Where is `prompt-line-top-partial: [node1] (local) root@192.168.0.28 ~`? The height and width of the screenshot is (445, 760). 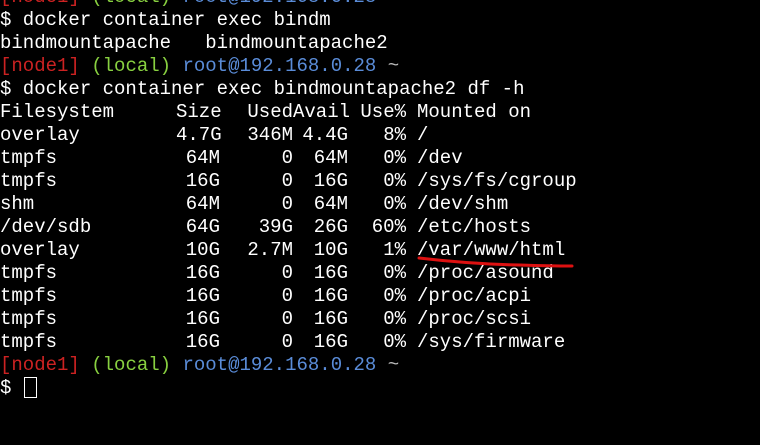
prompt-line-top-partial: [node1] (local) root@192.168.0.28 ~ is located at coordinates (380, 4).